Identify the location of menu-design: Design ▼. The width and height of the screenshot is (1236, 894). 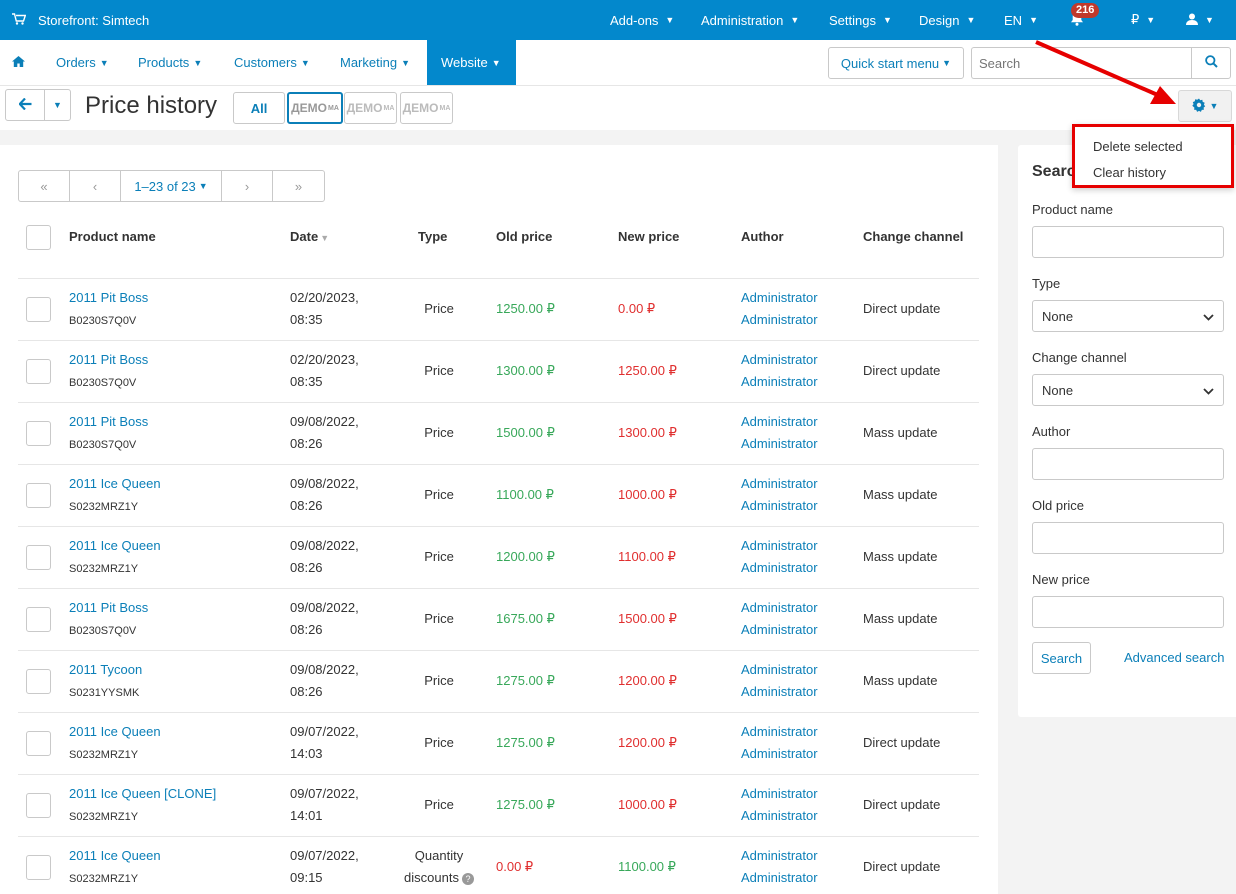
(947, 20).